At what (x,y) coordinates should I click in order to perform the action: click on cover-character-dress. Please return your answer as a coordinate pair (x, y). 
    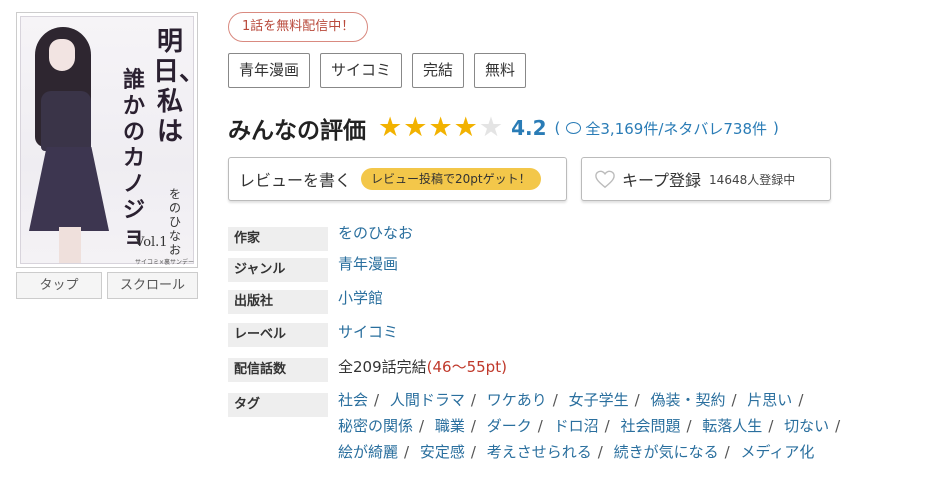
    Looking at the image, I should click on (69, 189).